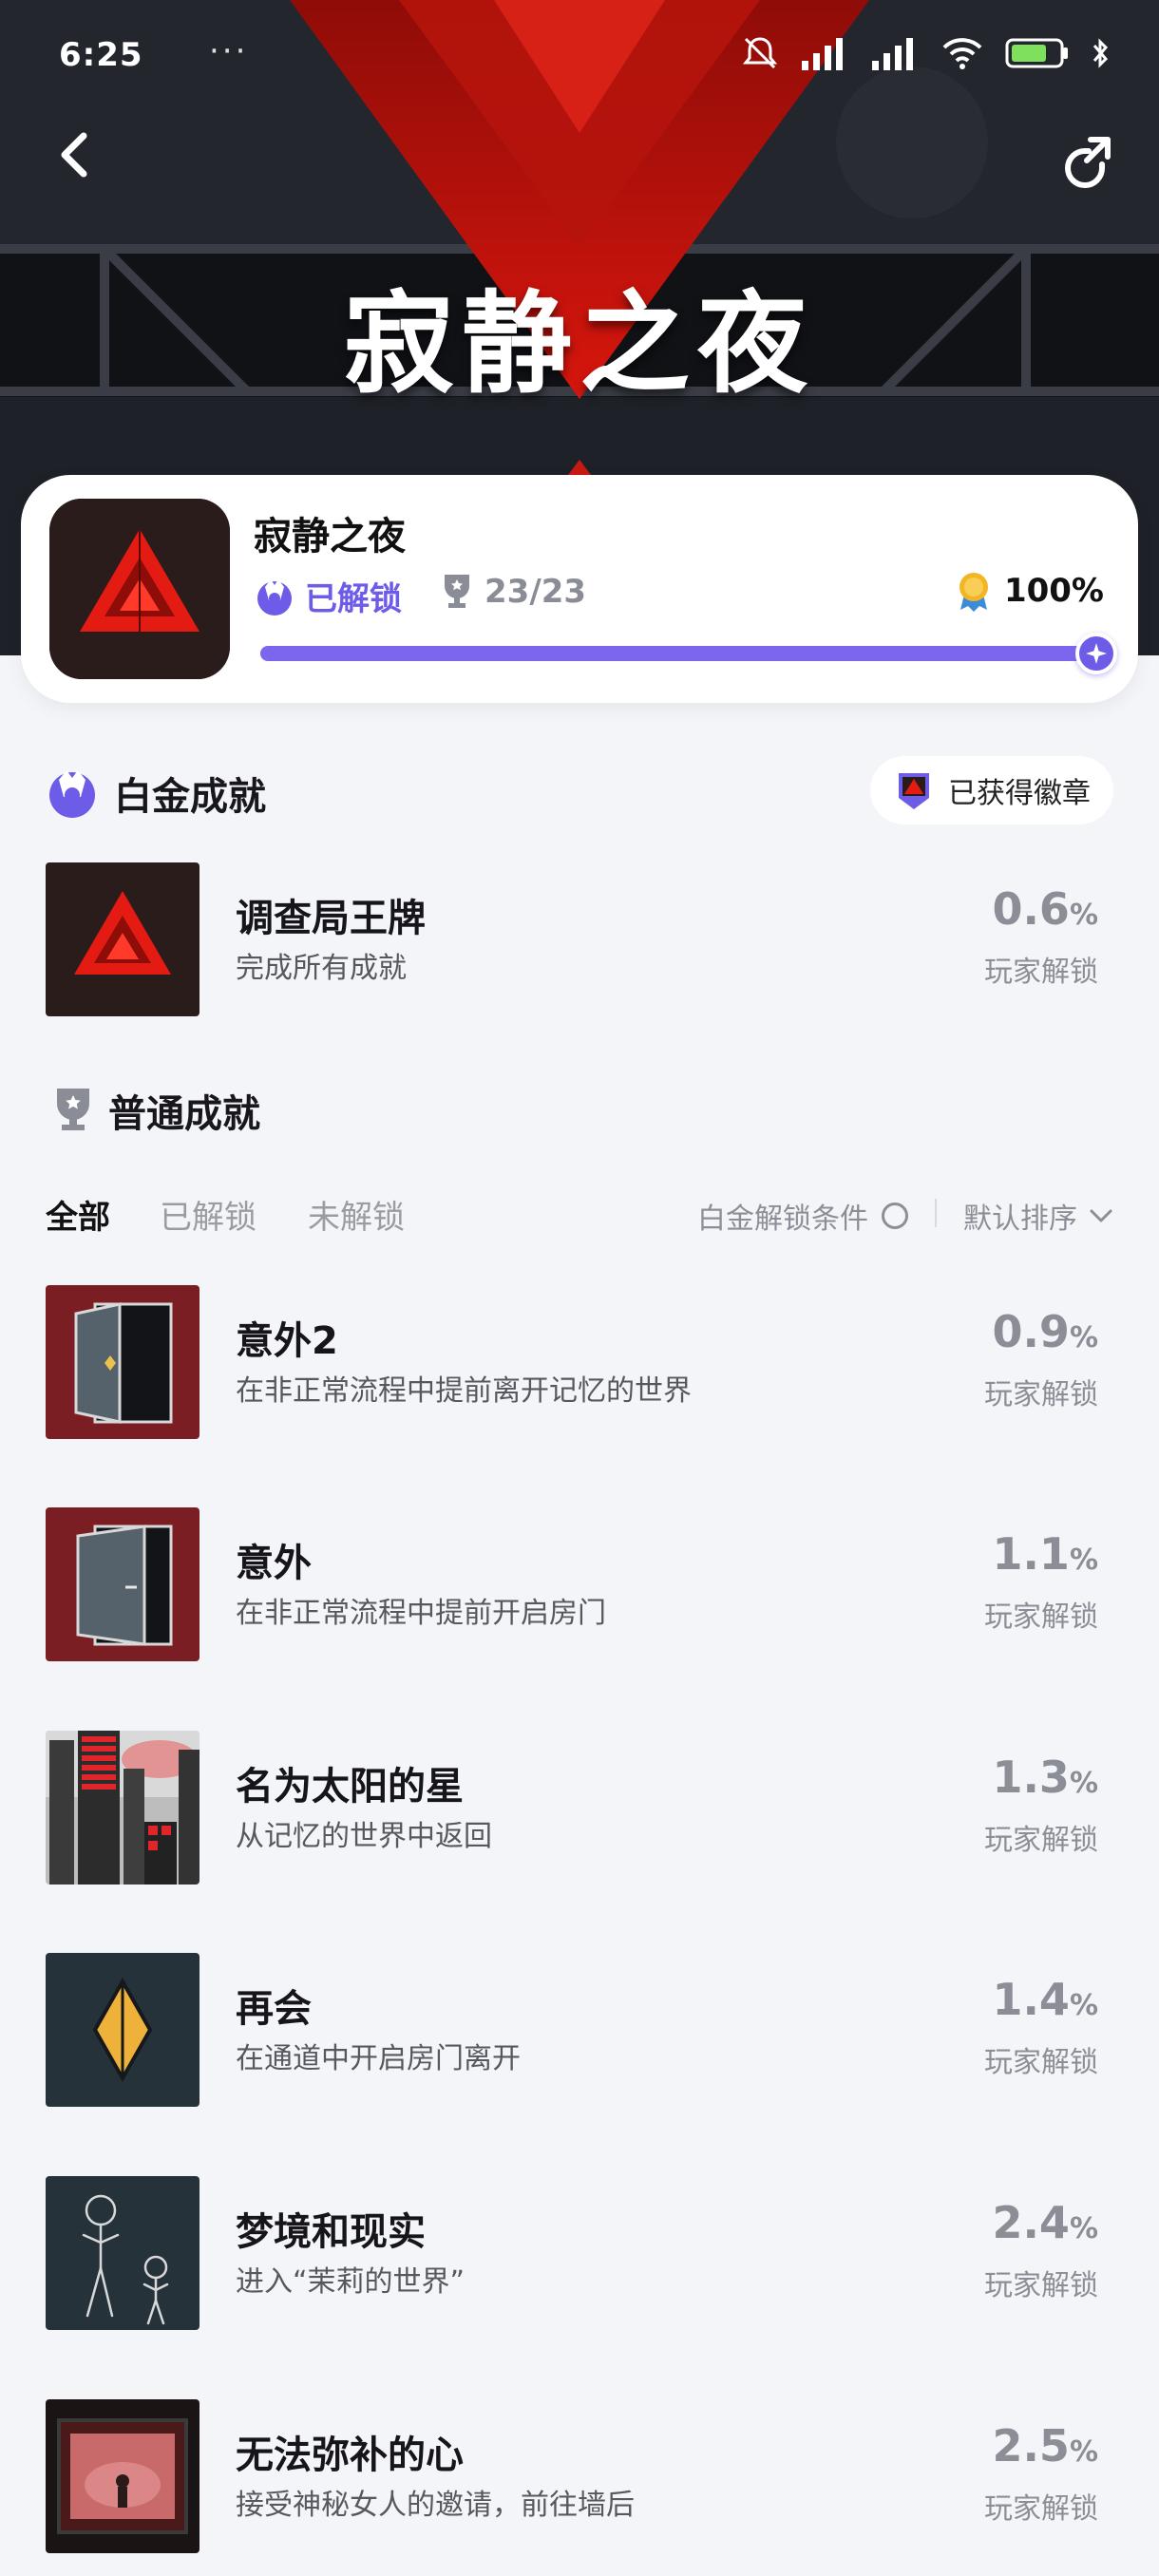  What do you see at coordinates (1020, 1219) in the screenshot?
I see `sort-label: 默认排序` at bounding box center [1020, 1219].